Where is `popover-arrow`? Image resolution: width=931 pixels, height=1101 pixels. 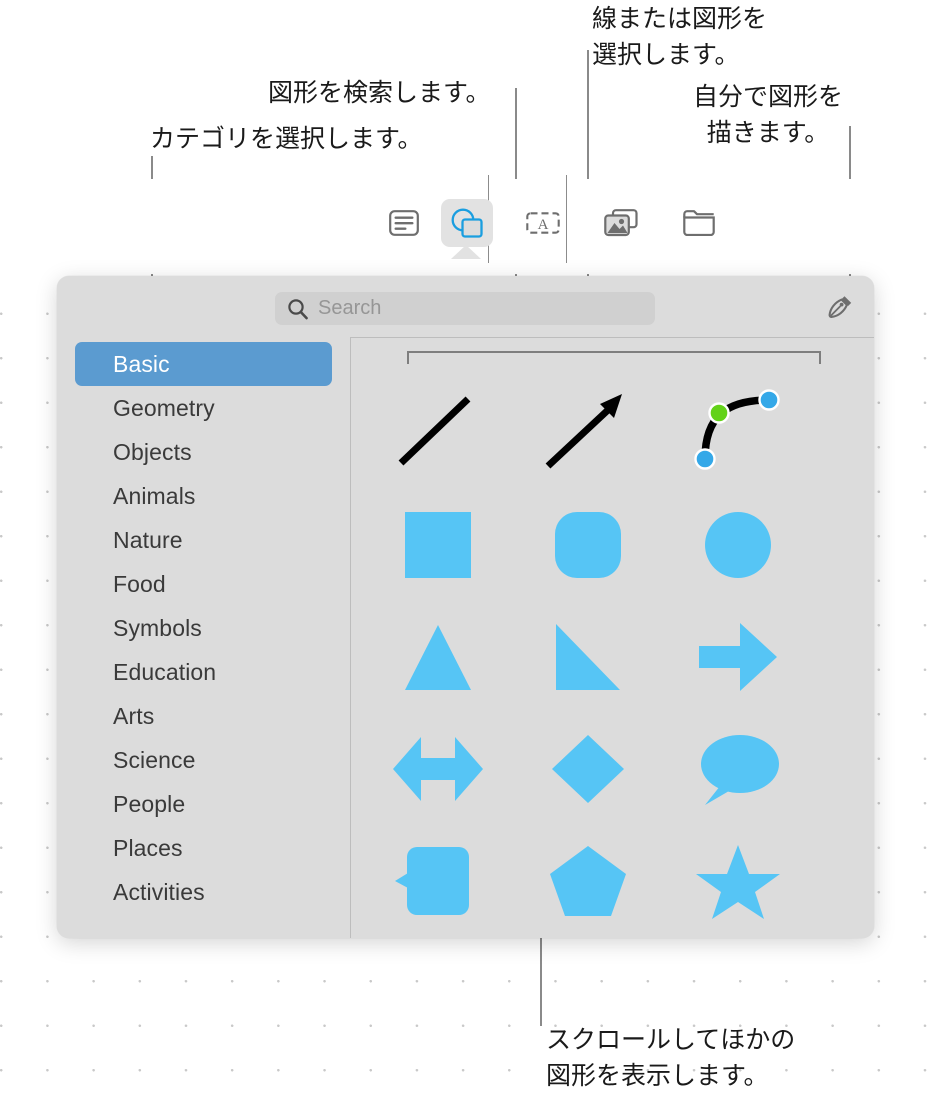
popover-arrow is located at coordinates (466, 252).